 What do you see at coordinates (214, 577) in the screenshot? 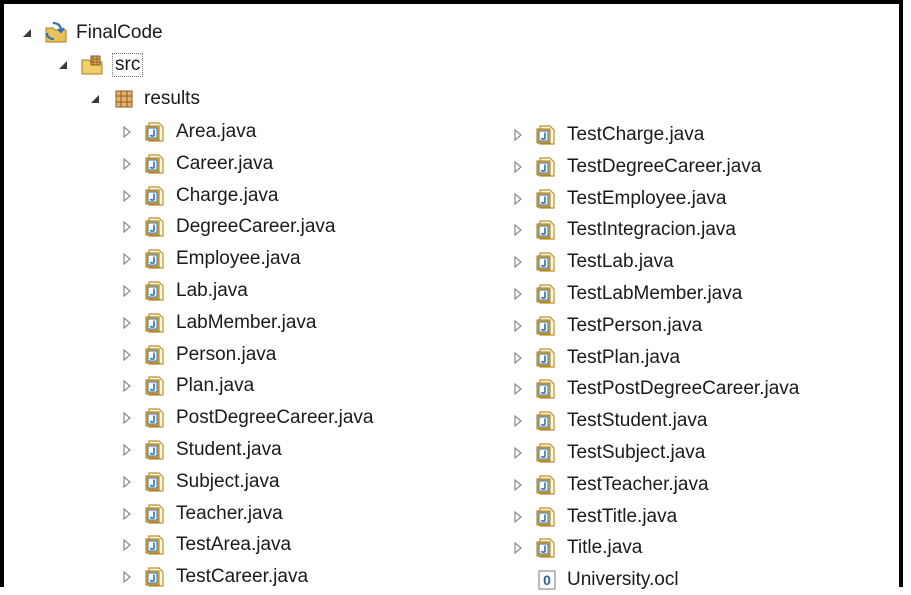
I see `tree-node-file: TestCareer.java` at bounding box center [214, 577].